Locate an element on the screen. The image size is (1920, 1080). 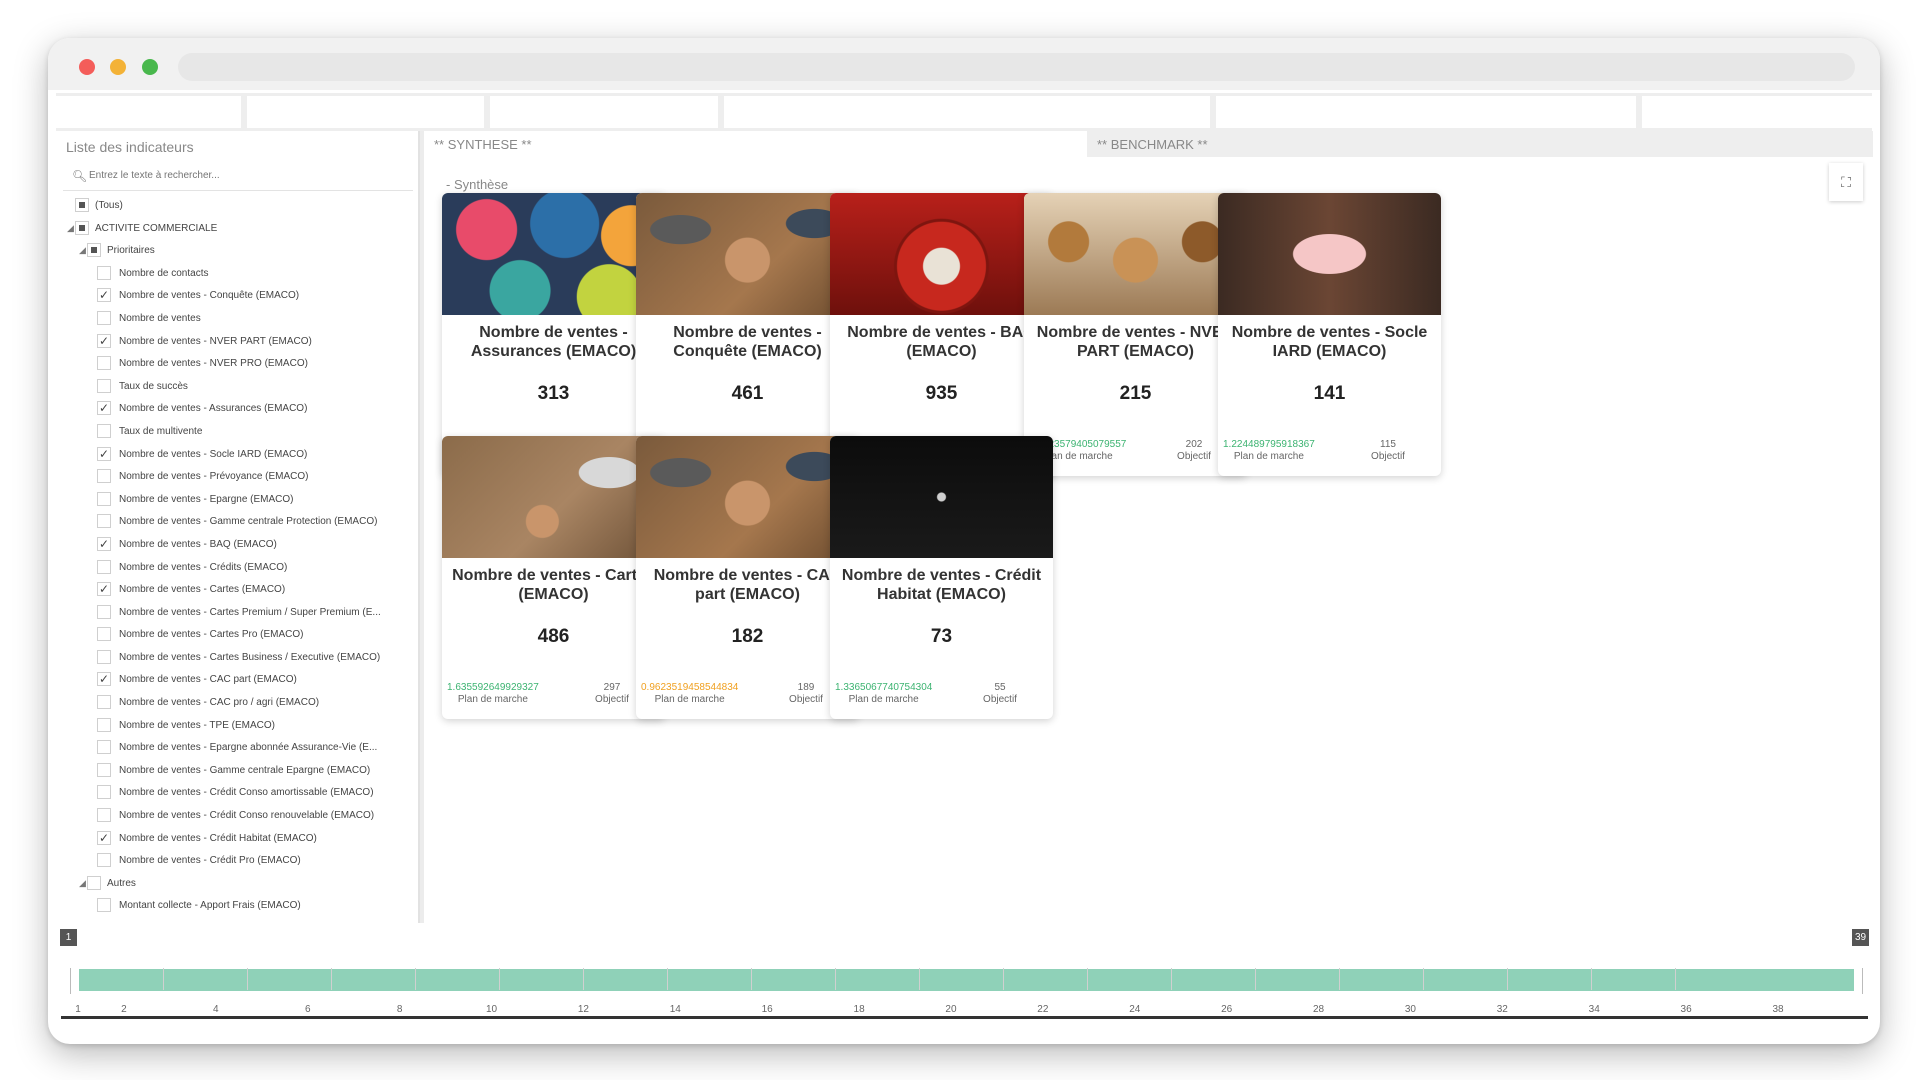
tree-item: ✓ Nombre de ventes - NVER PART (EMACO) is located at coordinates (237, 342).